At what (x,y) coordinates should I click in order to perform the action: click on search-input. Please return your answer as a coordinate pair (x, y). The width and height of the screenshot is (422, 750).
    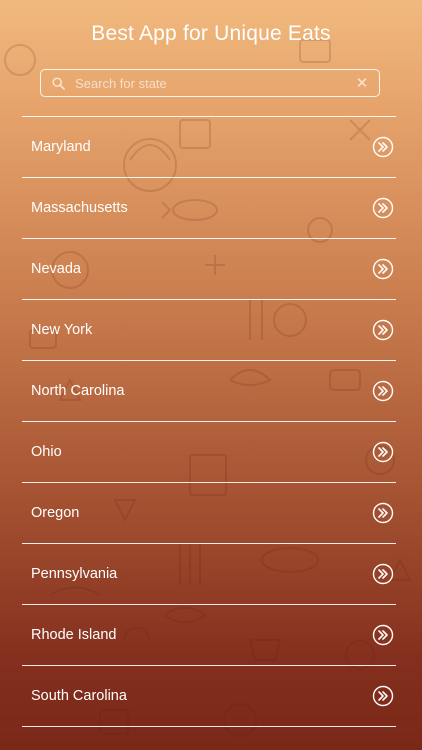
    Looking at the image, I should click on (208, 83).